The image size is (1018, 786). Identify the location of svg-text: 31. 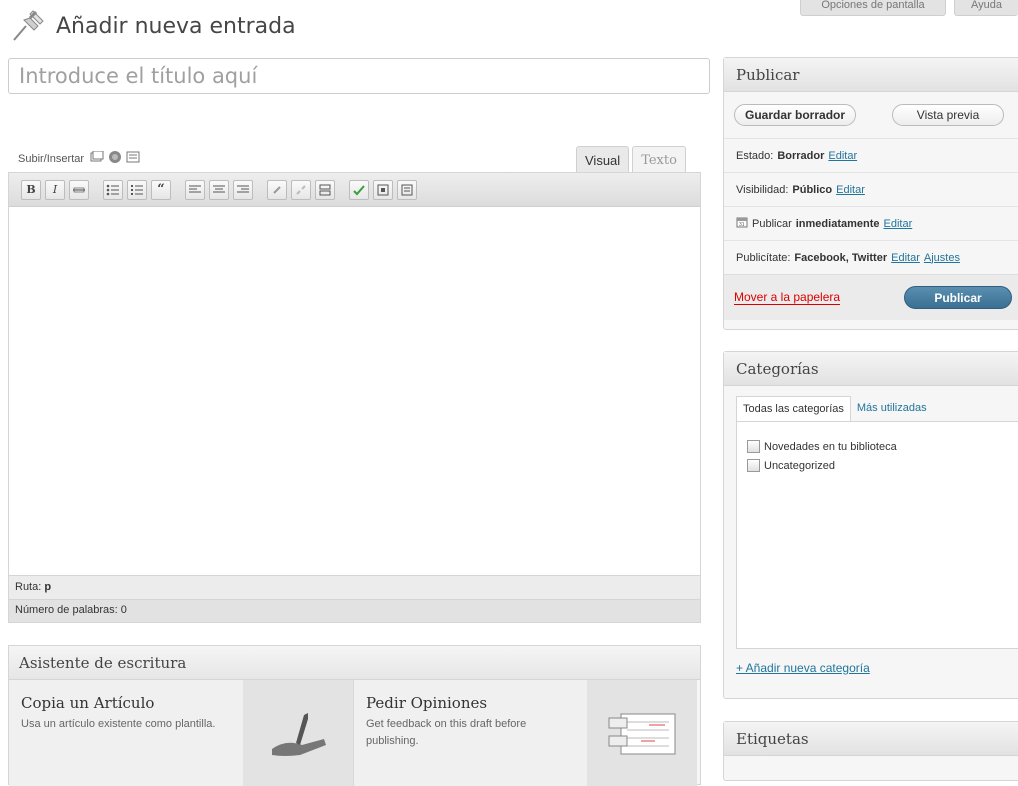
(742, 225).